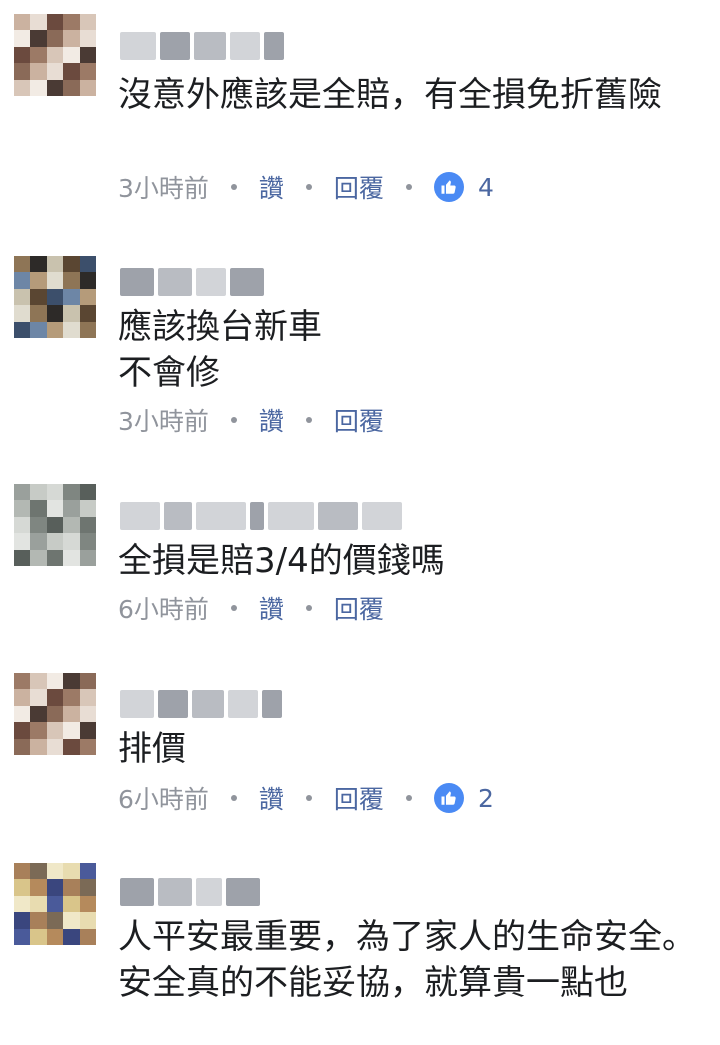 The width and height of the screenshot is (720, 1045). What do you see at coordinates (251, 420) in the screenshot?
I see `comment-meta: 3小時前 讚 回覆` at bounding box center [251, 420].